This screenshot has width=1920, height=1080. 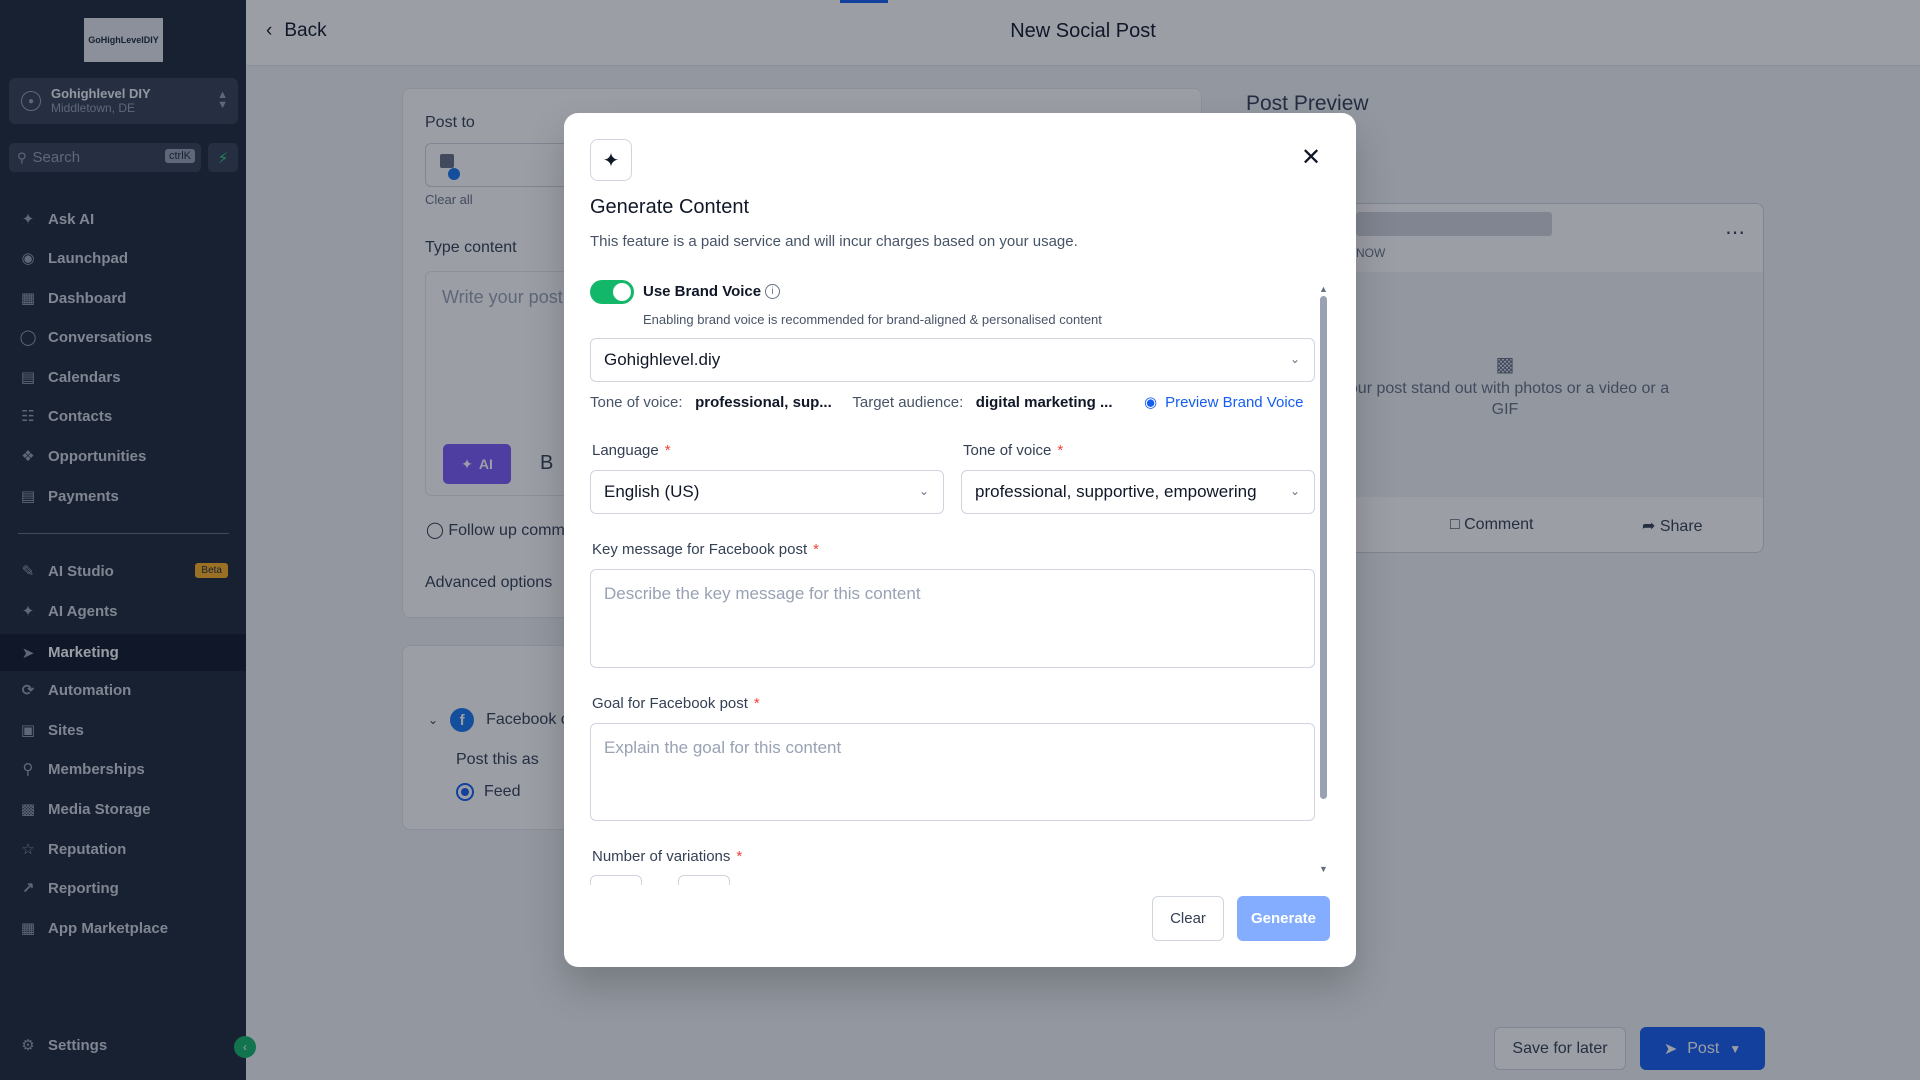 I want to click on clear-button: Clear, so click(x=1188, y=918).